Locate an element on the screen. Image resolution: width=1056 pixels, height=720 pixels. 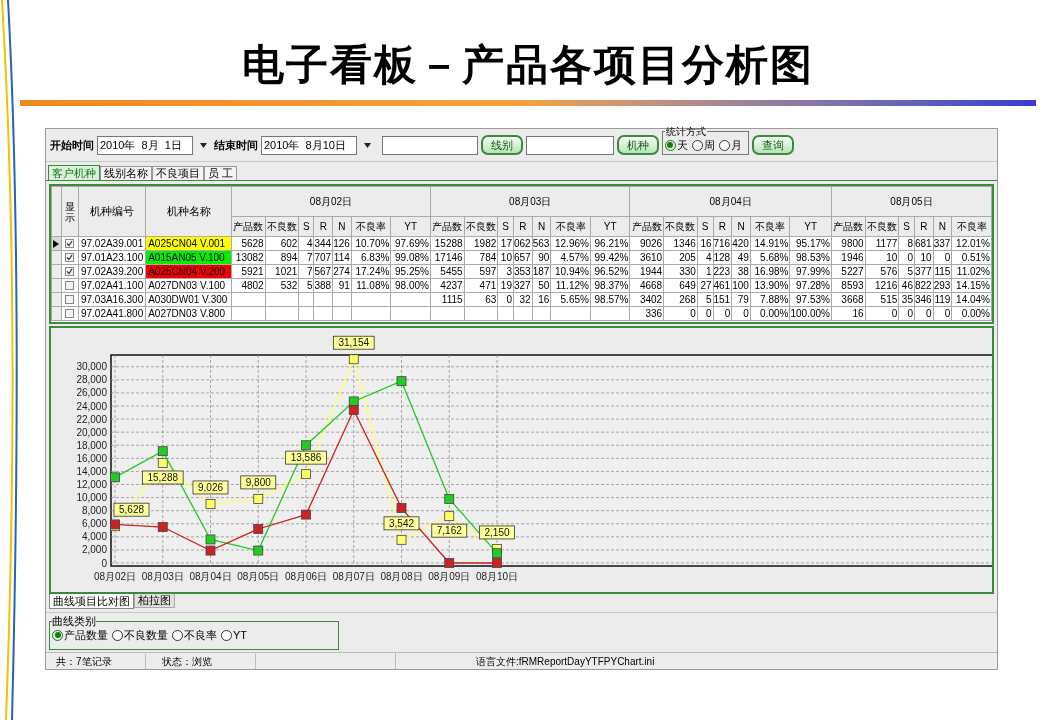
y-tick-label: 8,000 is located at coordinates (94, 511).